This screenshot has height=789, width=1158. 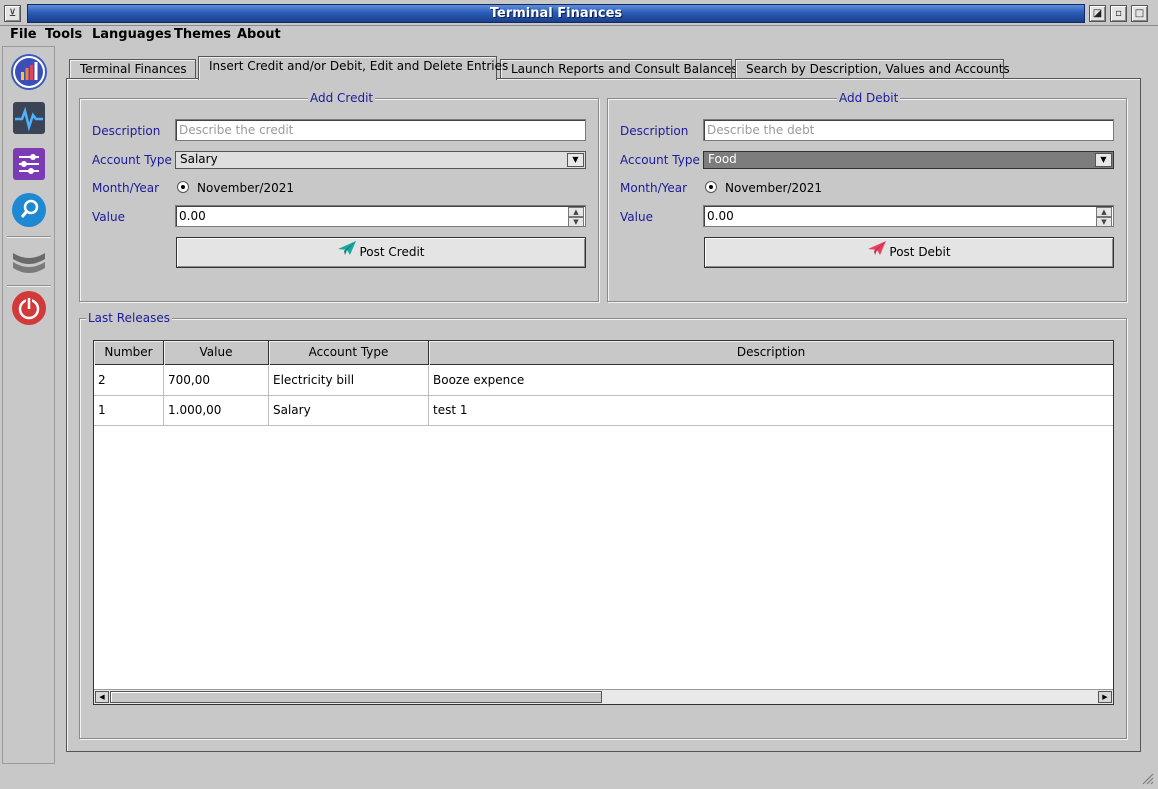 I want to click on debit-value-increment: ▲, so click(x=1104, y=212).